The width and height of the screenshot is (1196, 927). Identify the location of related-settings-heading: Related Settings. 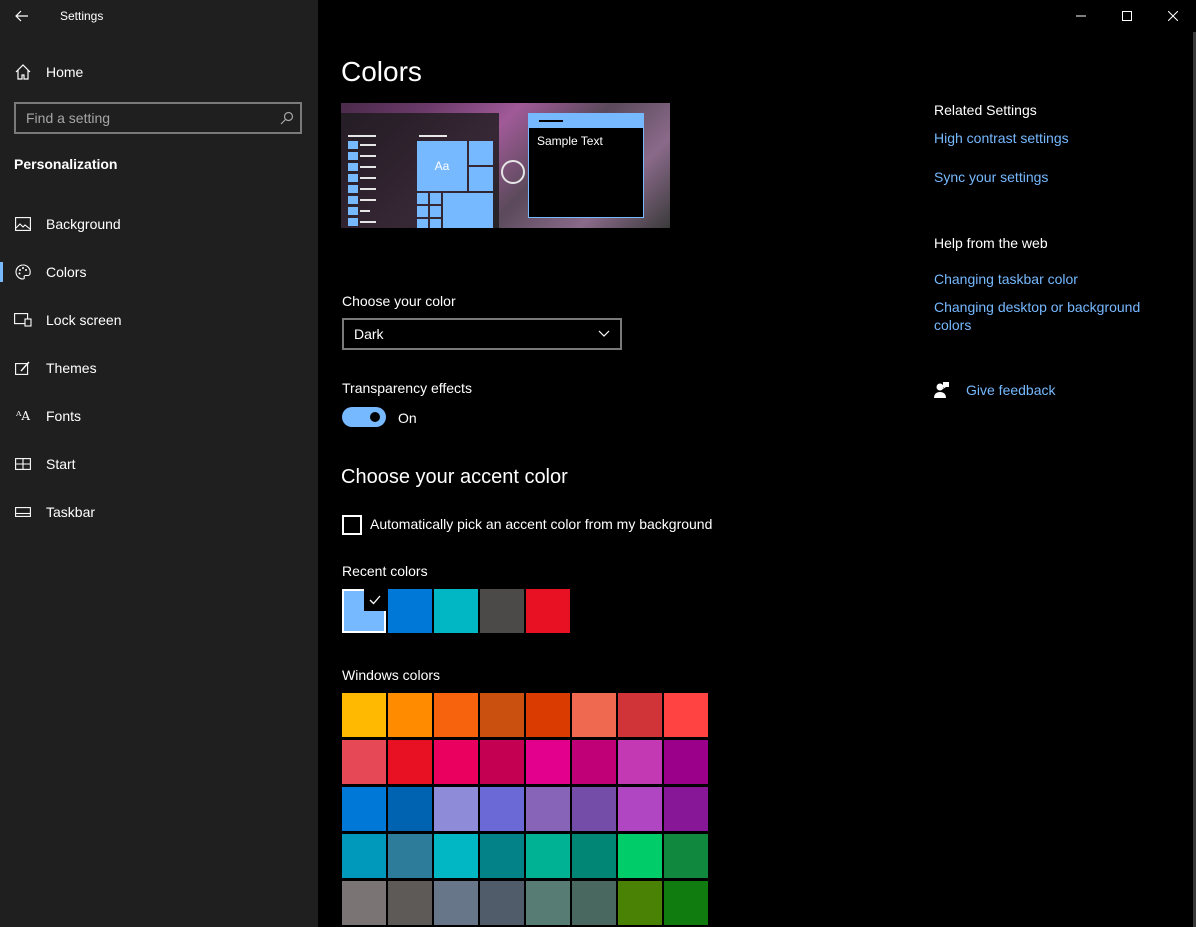
(985, 110).